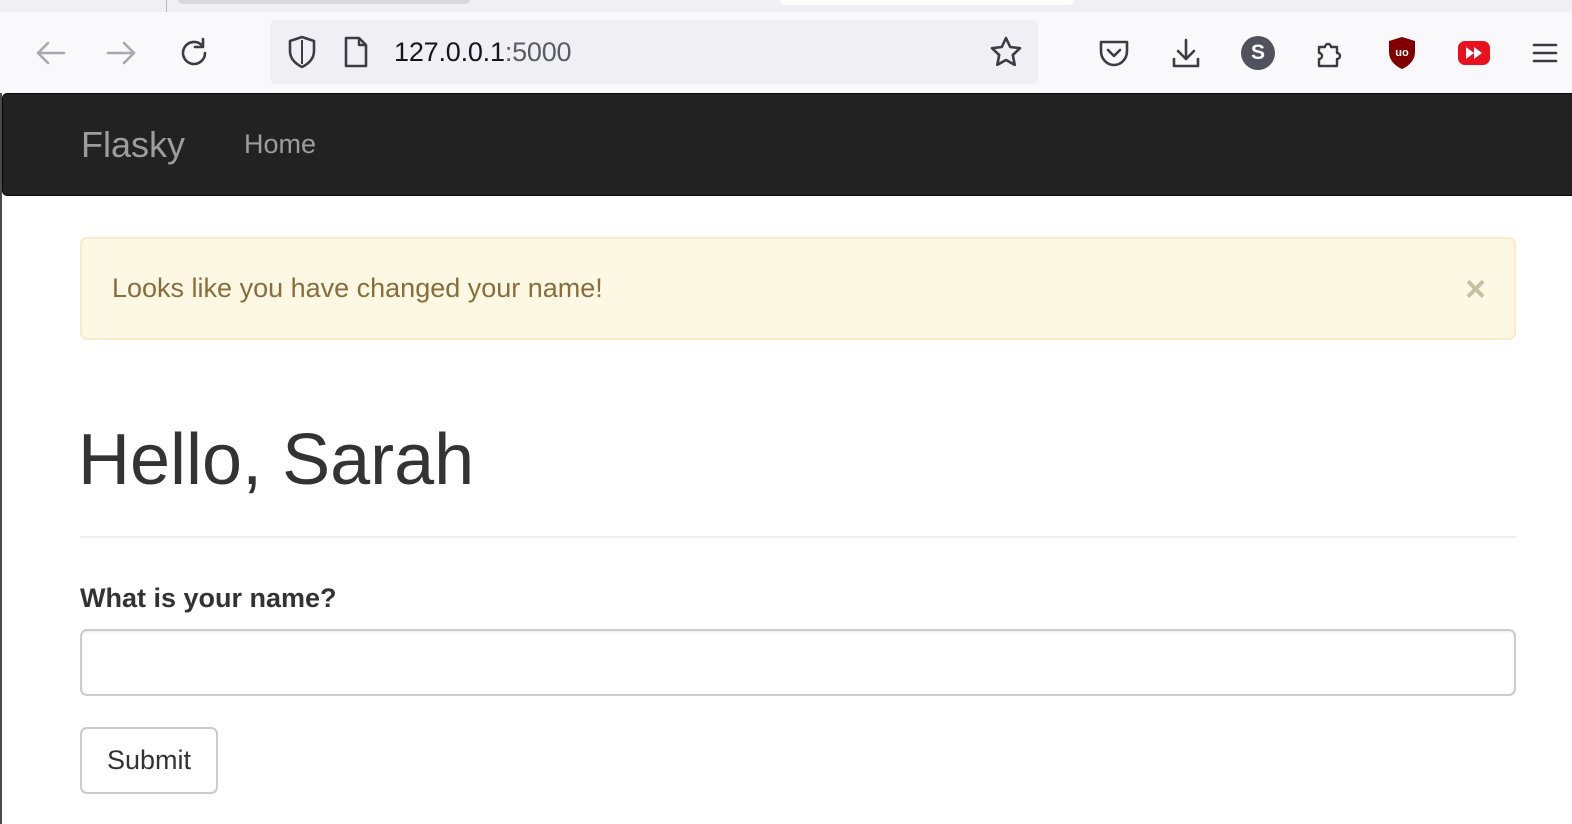 Image resolution: width=1572 pixels, height=824 pixels. I want to click on navbar: Flasky Home, so click(787, 144).